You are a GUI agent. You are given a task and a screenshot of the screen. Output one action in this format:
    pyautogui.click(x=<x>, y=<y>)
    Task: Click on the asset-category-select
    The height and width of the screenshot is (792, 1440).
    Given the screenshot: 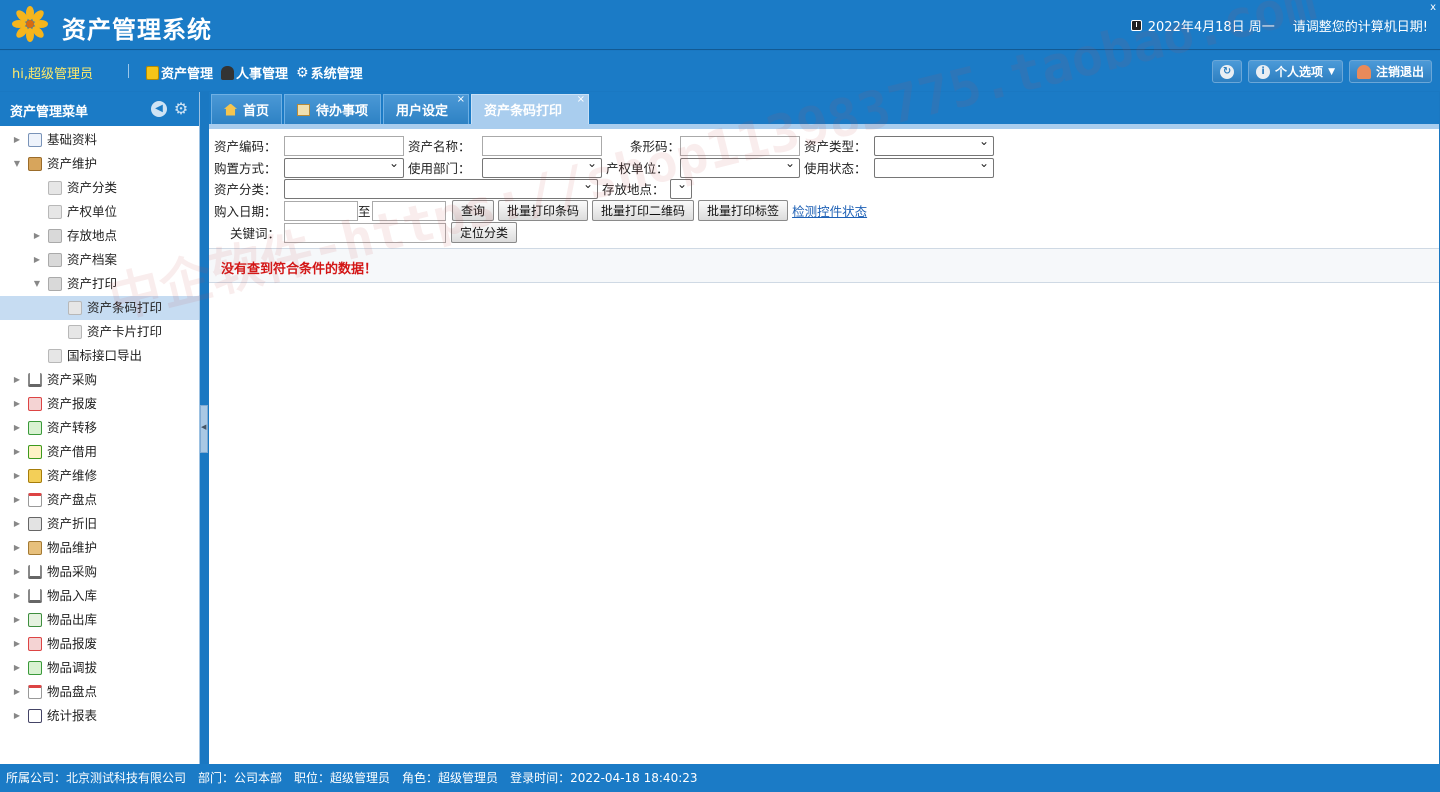 What is the action you would take?
    pyautogui.click(x=441, y=188)
    